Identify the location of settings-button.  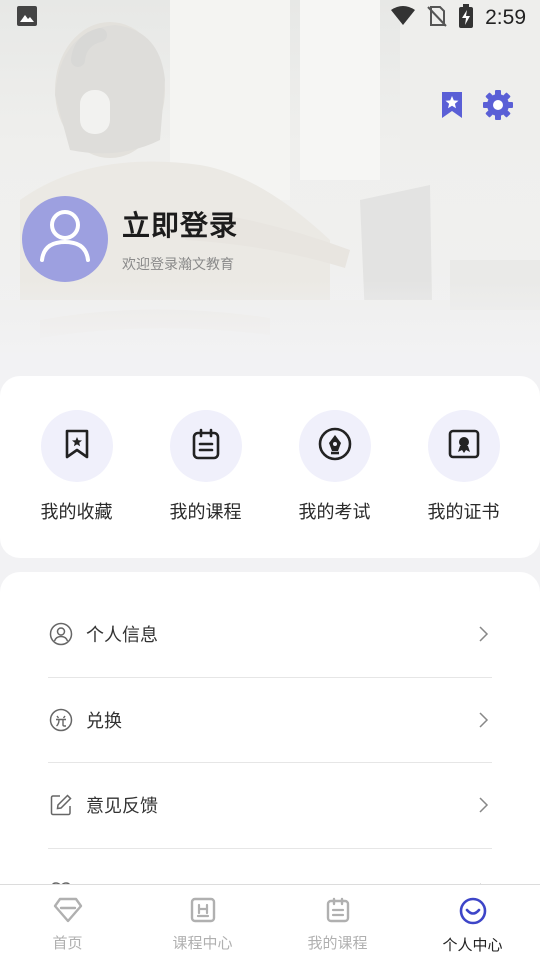
(498, 107).